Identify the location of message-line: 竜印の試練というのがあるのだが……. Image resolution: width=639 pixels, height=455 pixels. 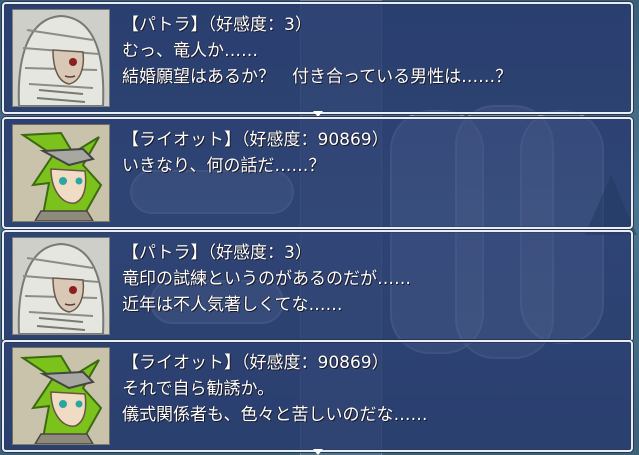
(266, 279).